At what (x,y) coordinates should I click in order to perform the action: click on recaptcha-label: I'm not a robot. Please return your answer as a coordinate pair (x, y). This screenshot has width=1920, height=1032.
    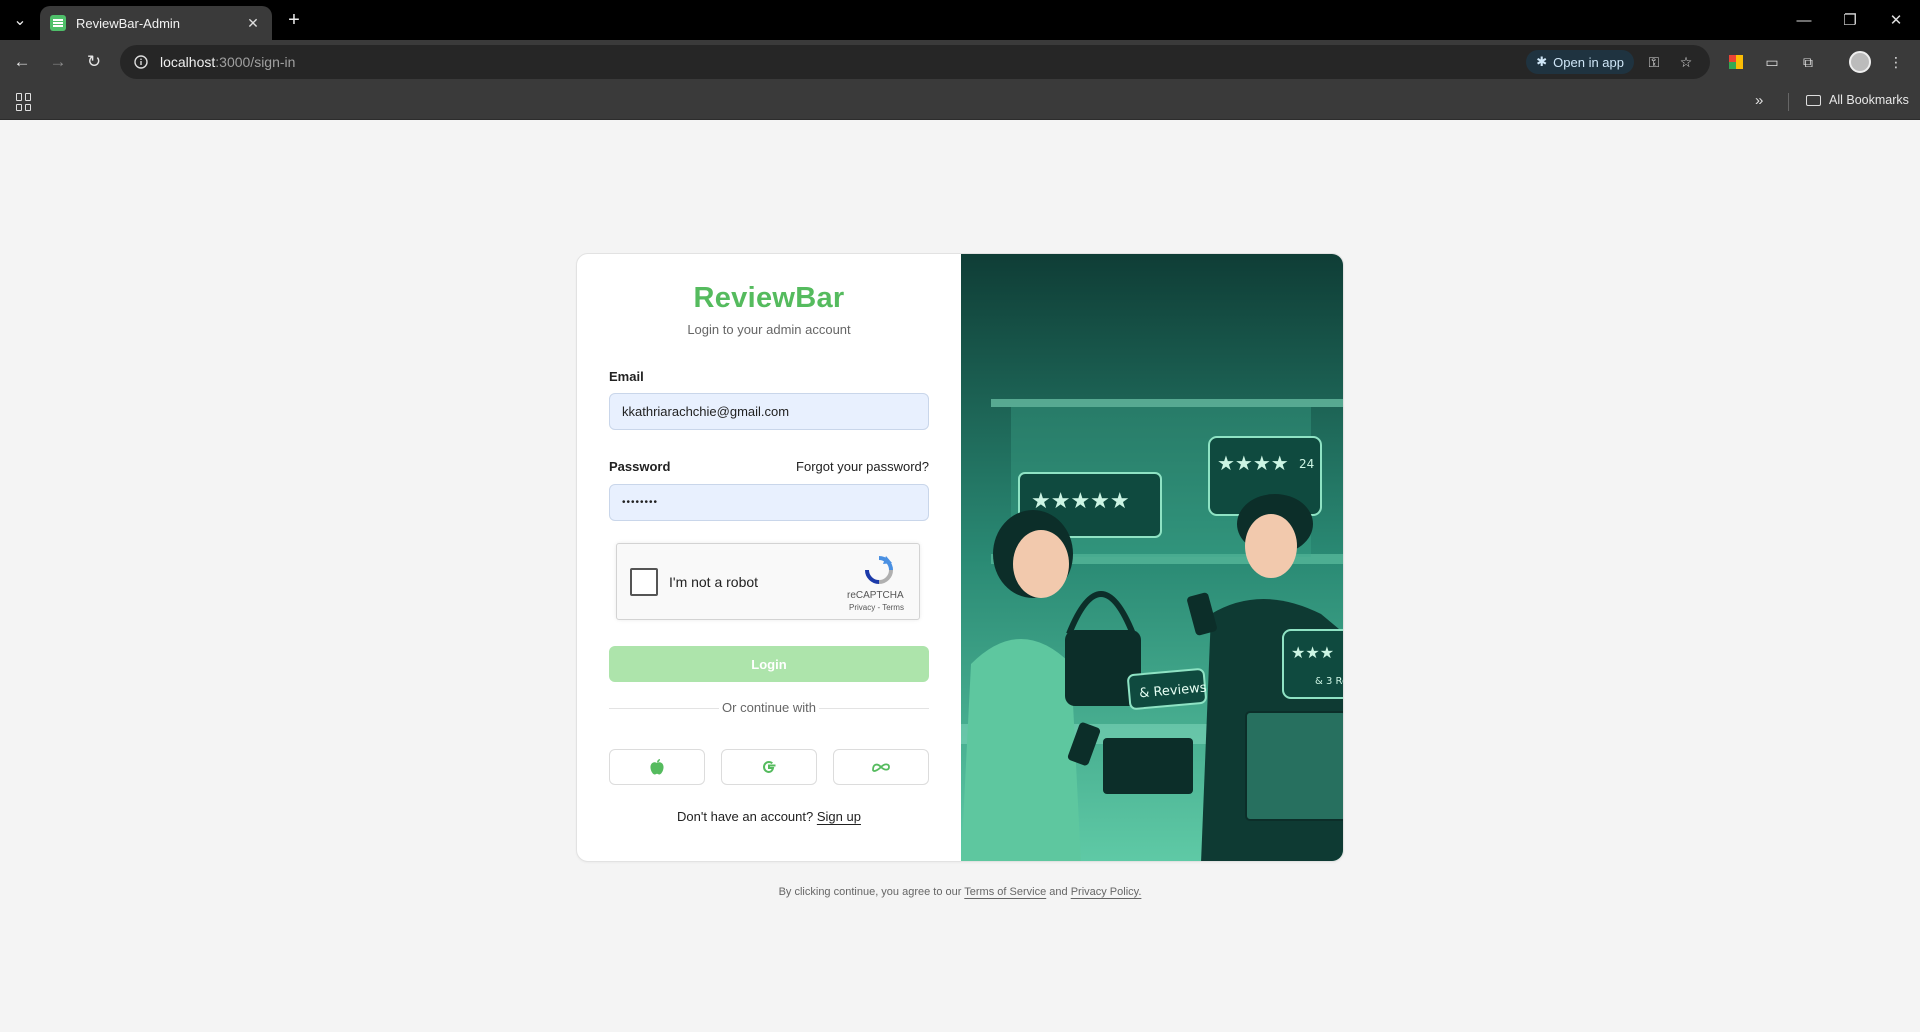
    Looking at the image, I should click on (714, 582).